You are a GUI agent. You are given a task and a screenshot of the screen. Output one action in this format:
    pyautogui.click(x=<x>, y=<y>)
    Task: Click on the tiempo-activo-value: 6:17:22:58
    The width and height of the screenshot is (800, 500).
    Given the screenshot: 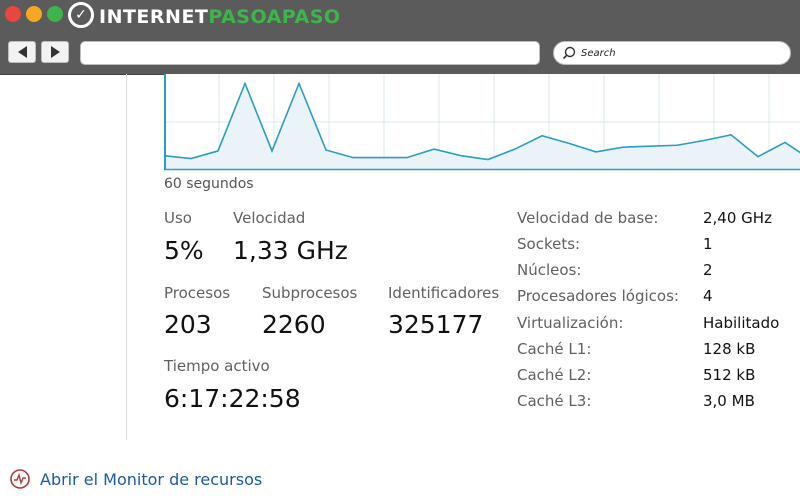 What is the action you would take?
    pyautogui.click(x=232, y=398)
    